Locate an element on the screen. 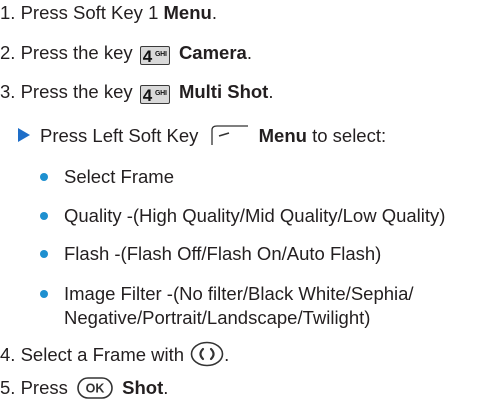 The height and width of the screenshot is (404, 499). ok-key-label: OK is located at coordinates (95, 389).